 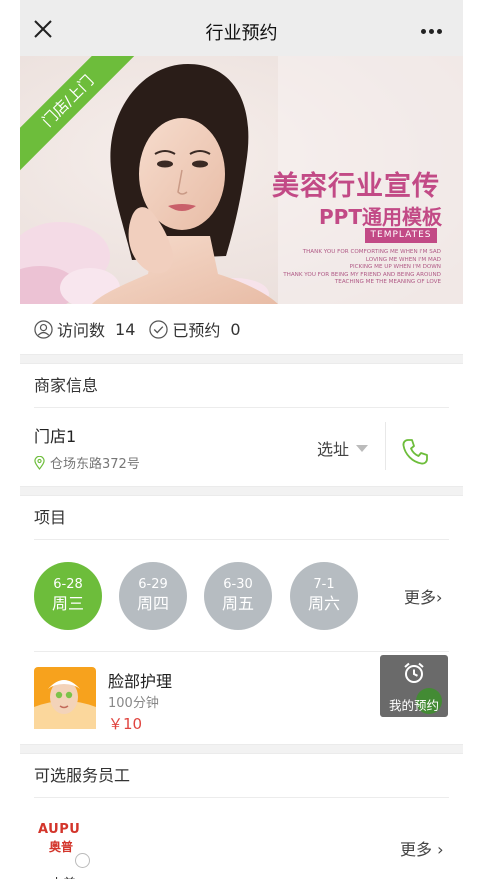 I want to click on more-dates-button: 更多›, so click(x=423, y=596).